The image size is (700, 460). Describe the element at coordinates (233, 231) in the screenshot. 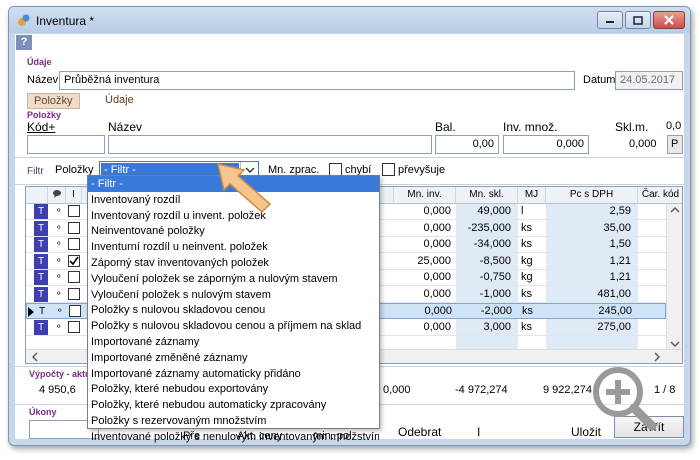

I see `dropdown-option: Neinventované položky` at that location.